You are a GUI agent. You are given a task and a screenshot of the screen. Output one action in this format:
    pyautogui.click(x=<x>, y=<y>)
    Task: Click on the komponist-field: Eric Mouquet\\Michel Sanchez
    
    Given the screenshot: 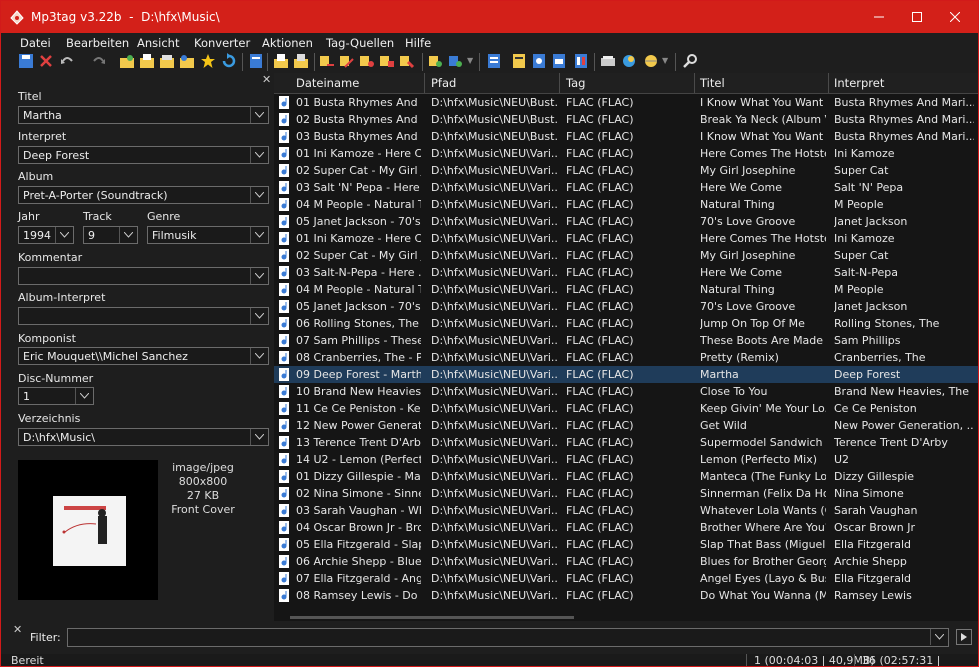 What is the action you would take?
    pyautogui.click(x=143, y=356)
    